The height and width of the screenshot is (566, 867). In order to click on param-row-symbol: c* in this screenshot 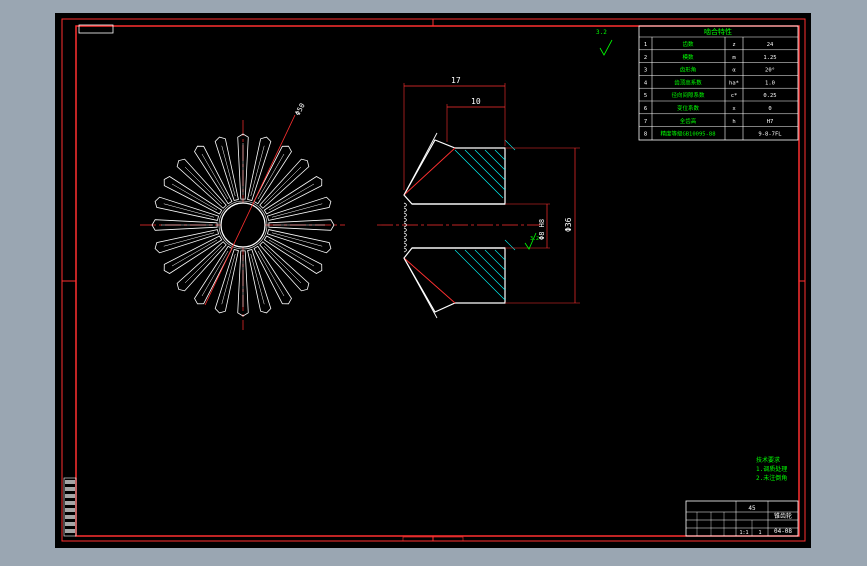, I will do `click(734, 96)`.